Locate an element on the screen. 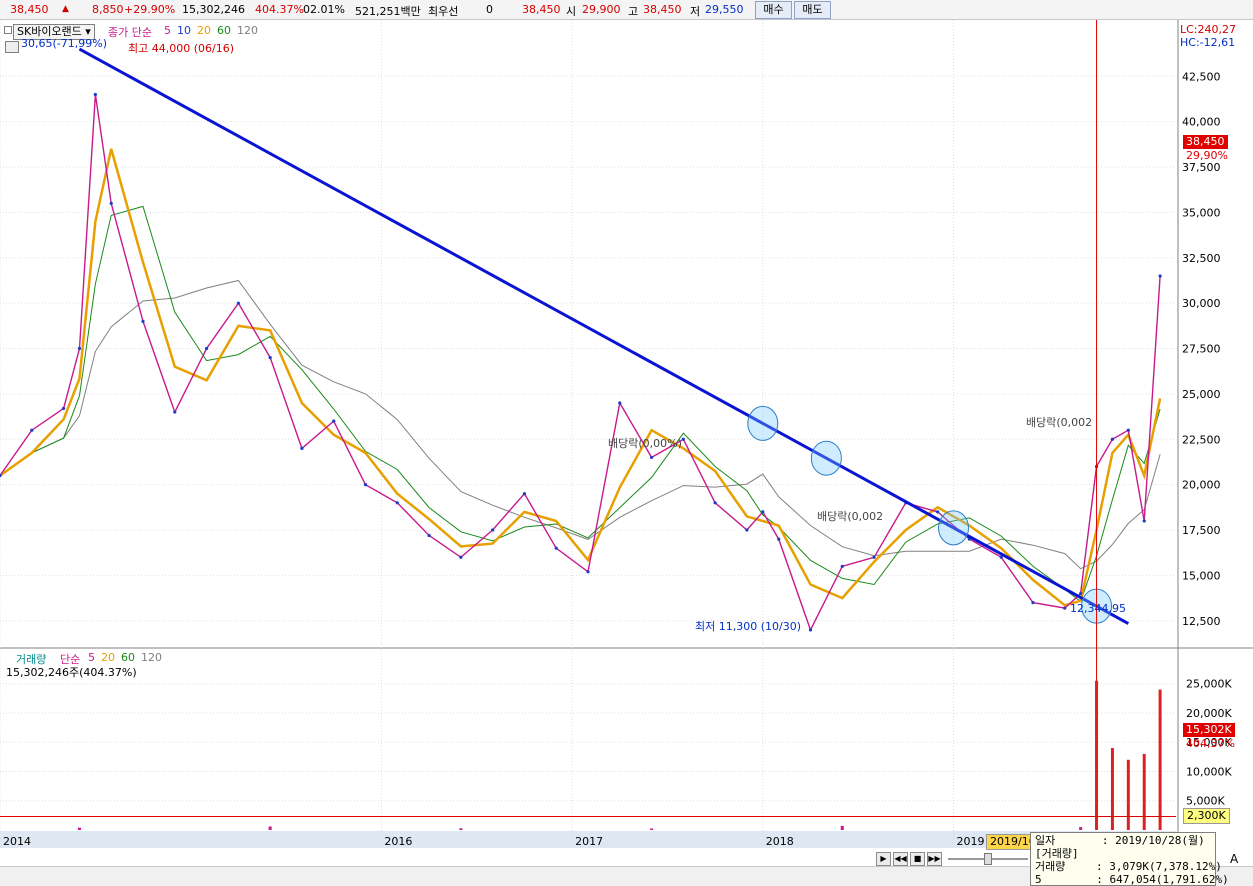  volume-ma-period-5: 5 is located at coordinates (91, 657).